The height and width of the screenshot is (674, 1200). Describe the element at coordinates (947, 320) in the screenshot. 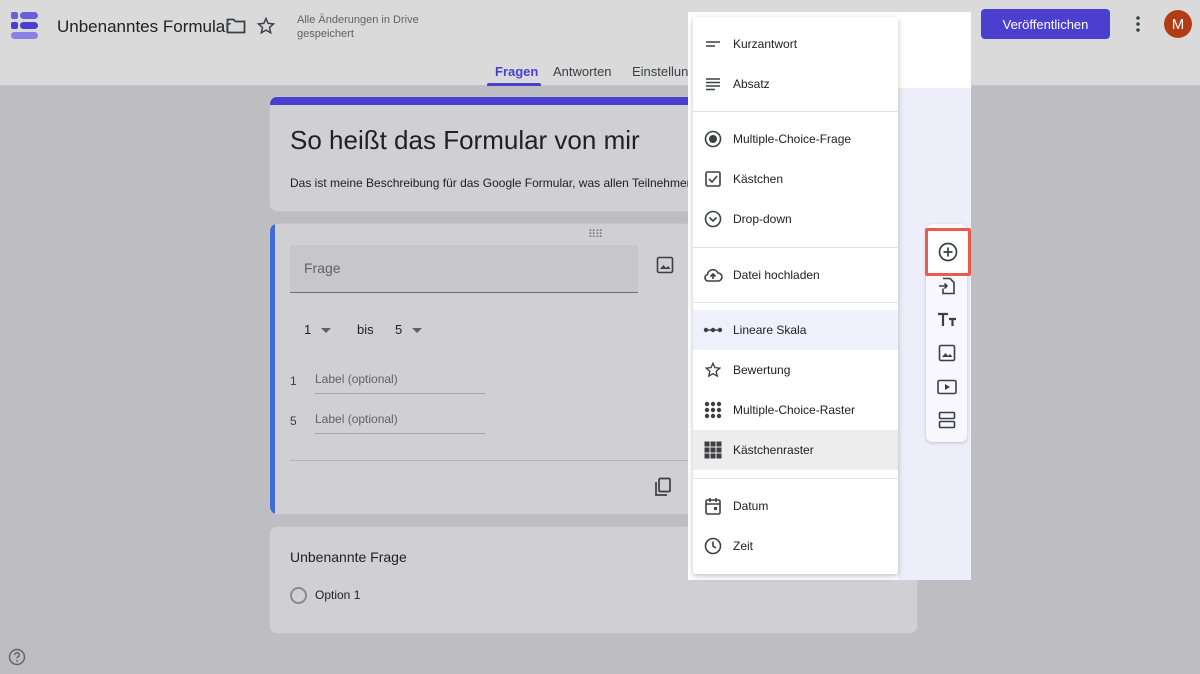

I see `title-text-icon` at that location.